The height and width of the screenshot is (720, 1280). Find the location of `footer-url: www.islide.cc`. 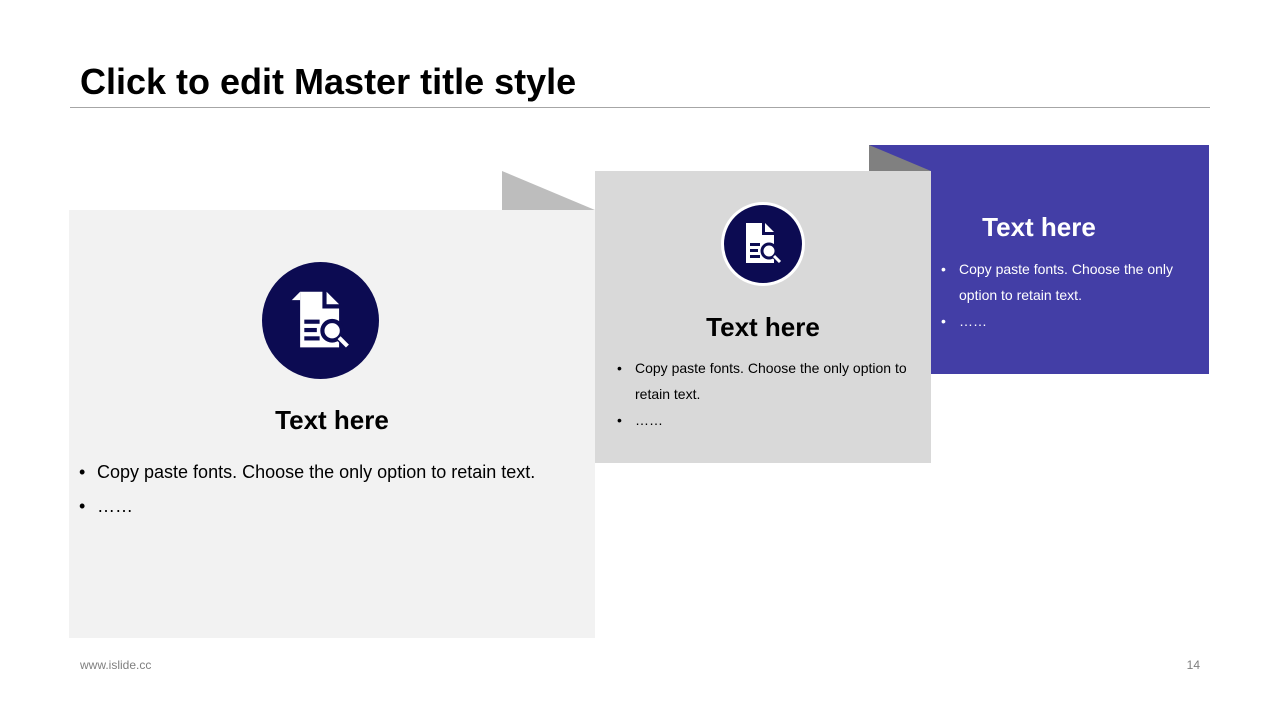

footer-url: www.islide.cc is located at coordinates (116, 665).